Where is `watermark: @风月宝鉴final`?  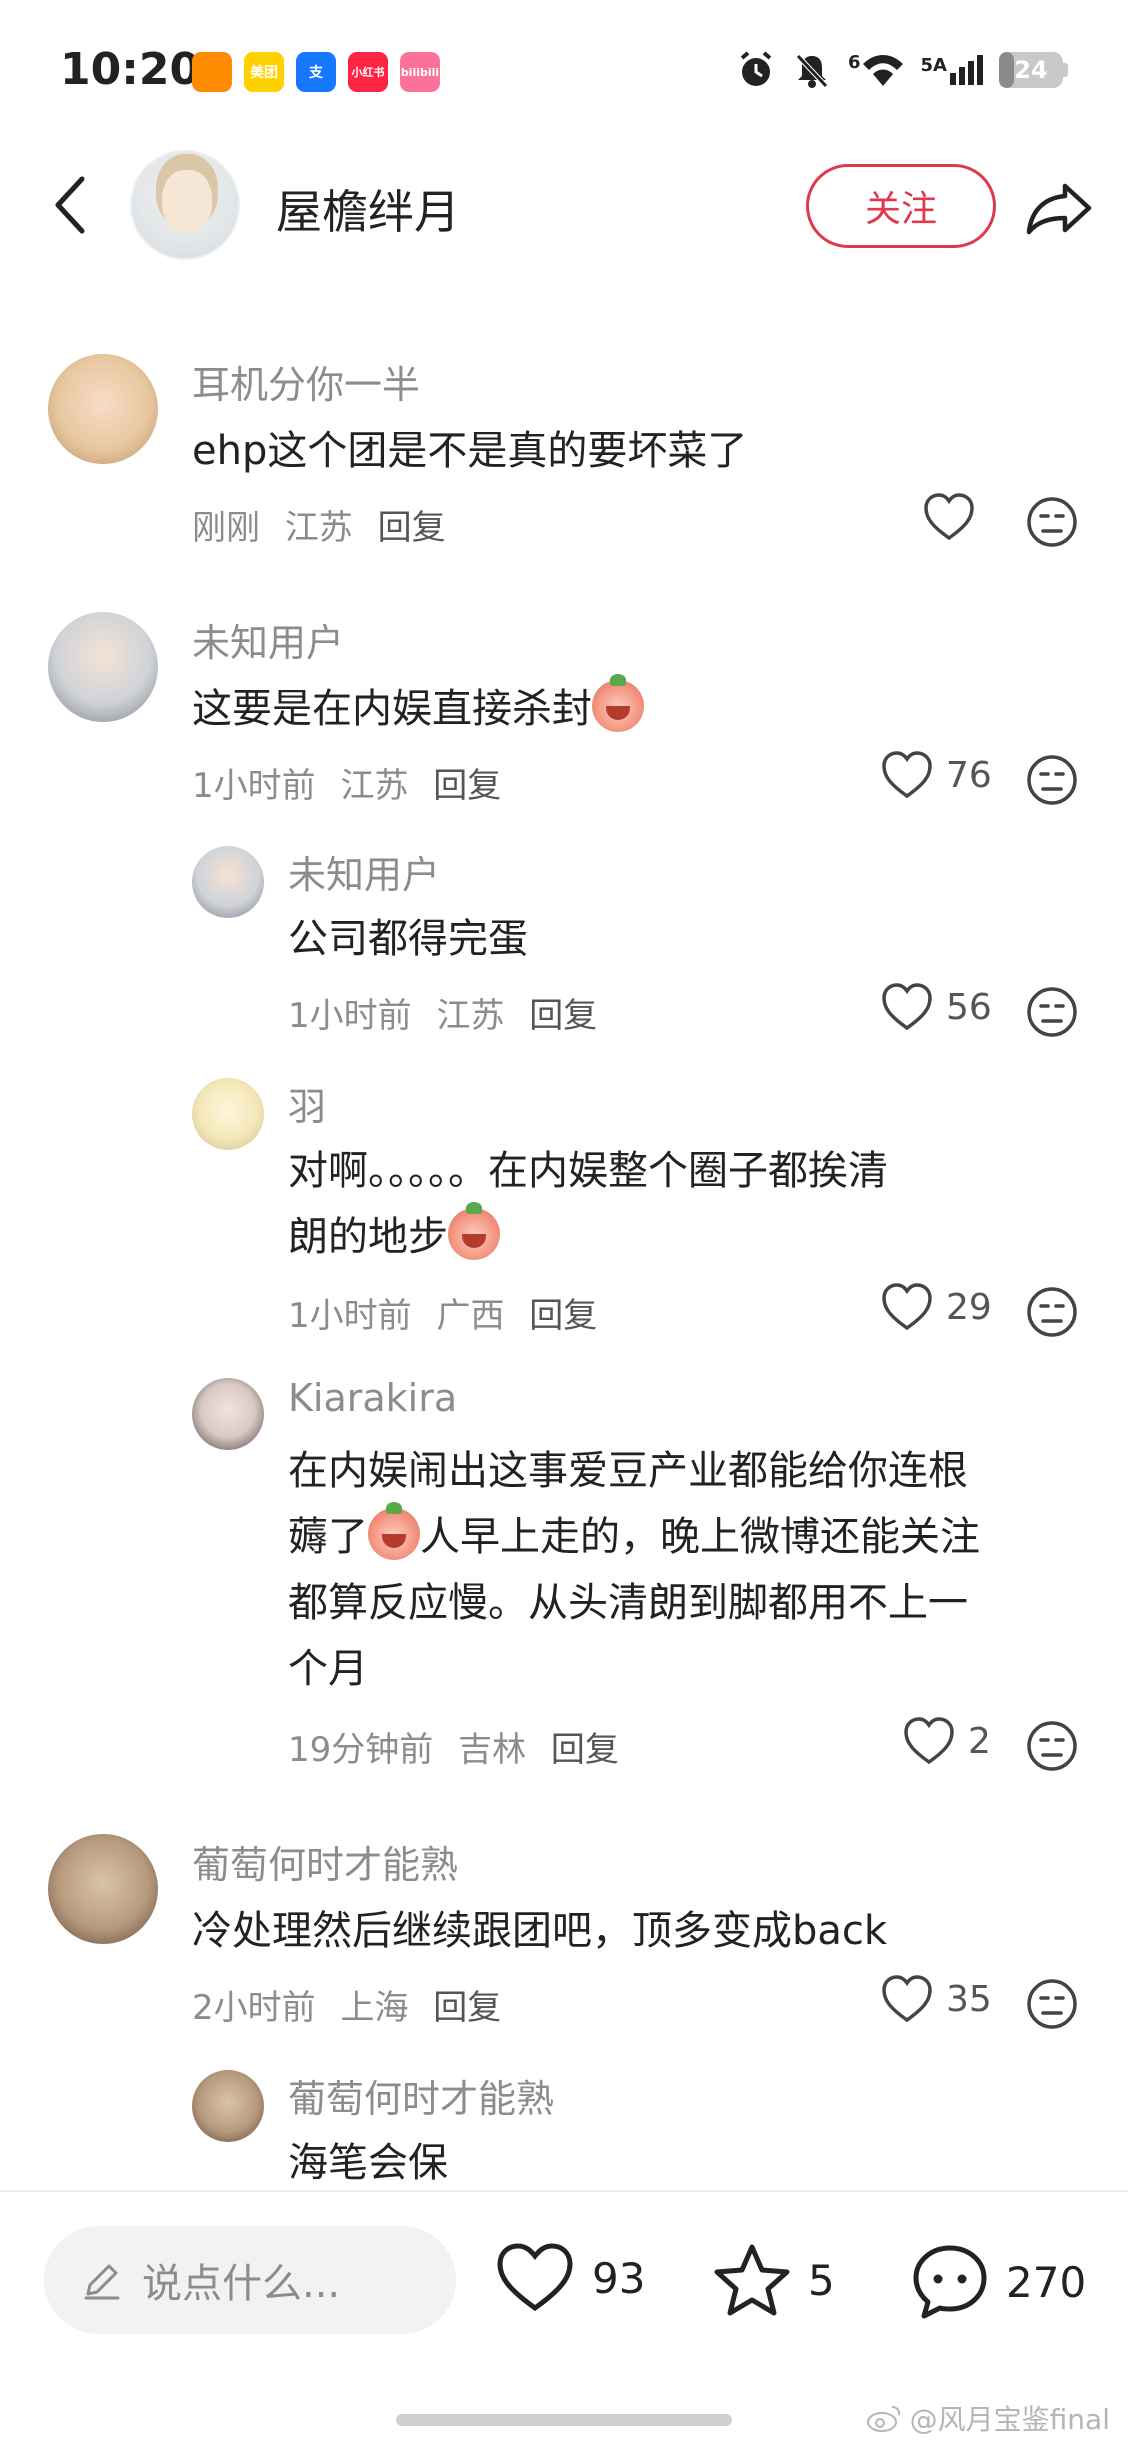
watermark: @风月宝鉴final is located at coordinates (988, 2418).